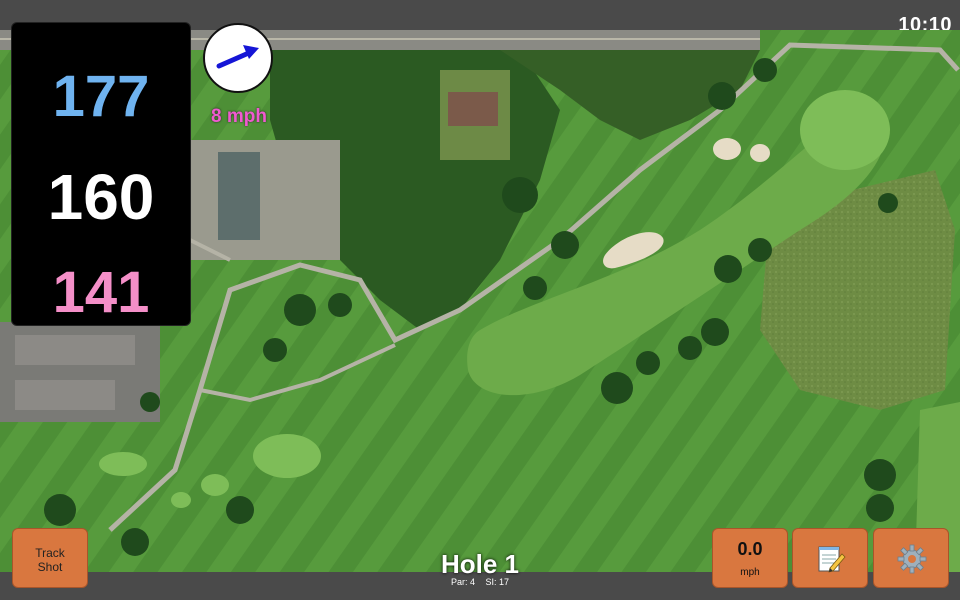  Describe the element at coordinates (462, 582) in the screenshot. I see `hole-par: Par: 4` at that location.